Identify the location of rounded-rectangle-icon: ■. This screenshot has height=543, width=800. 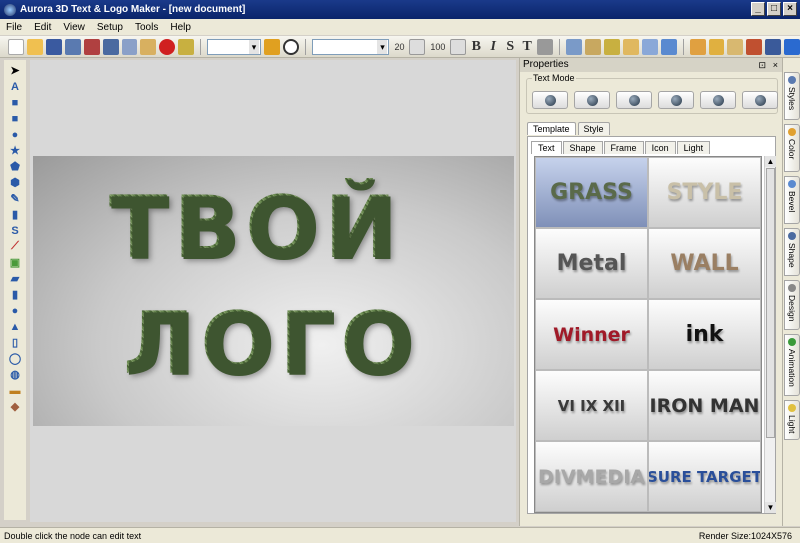
(15, 118).